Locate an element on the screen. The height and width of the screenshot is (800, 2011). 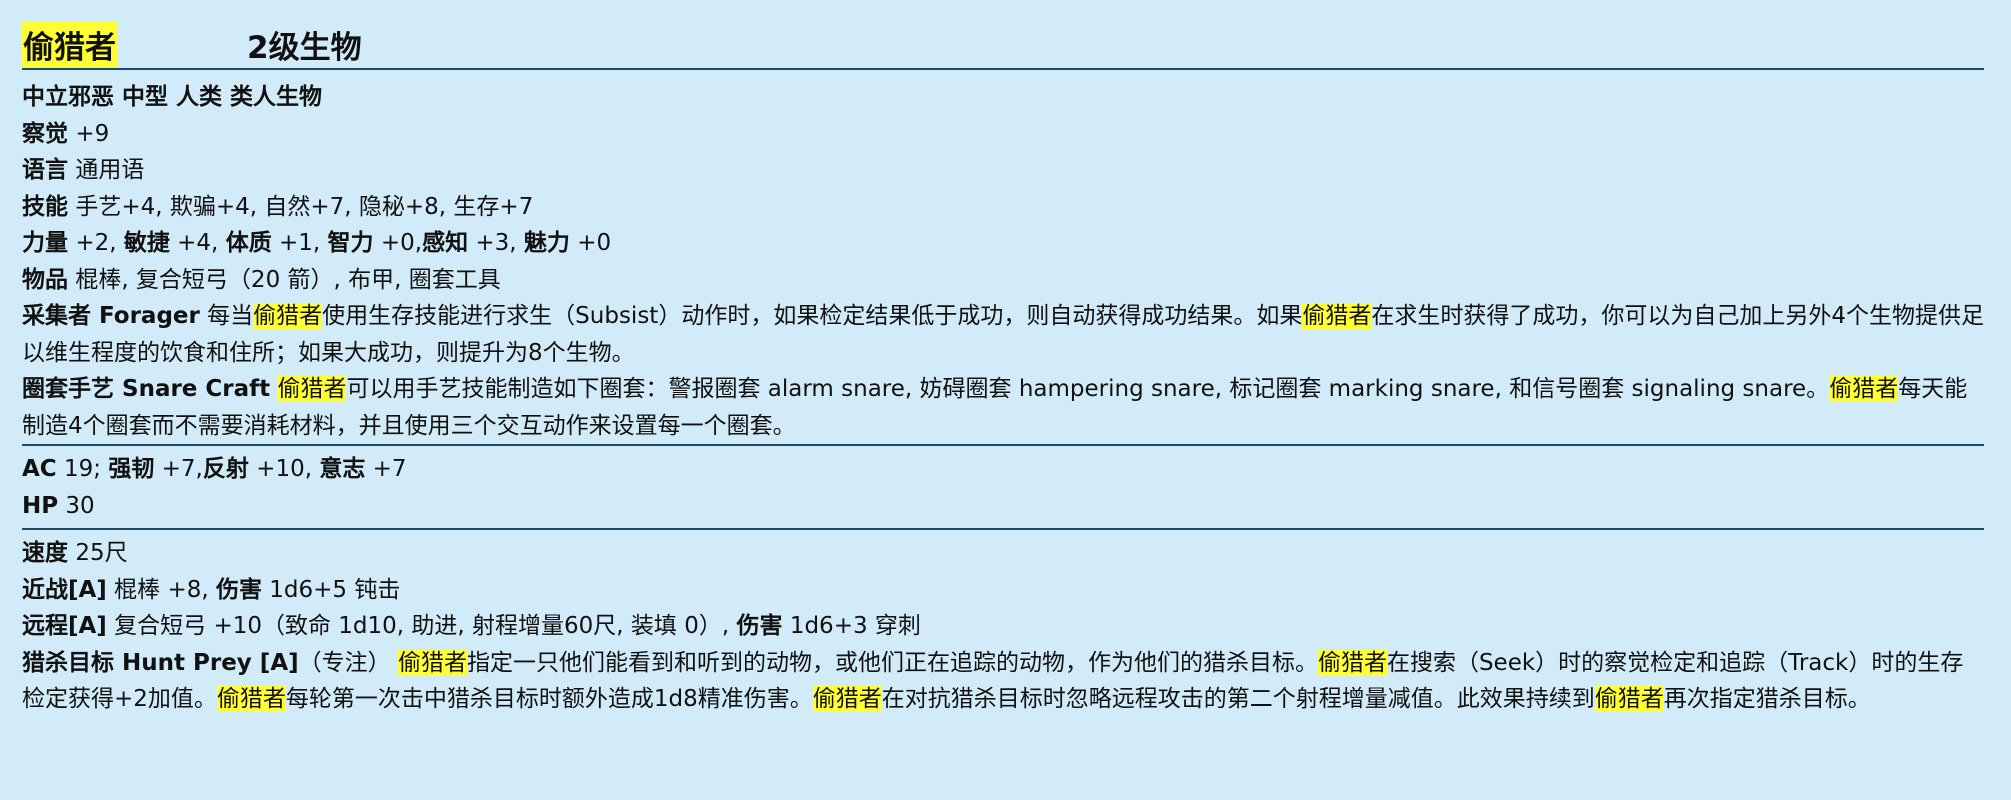
melee-damage-label: 伤害 is located at coordinates (238, 589).